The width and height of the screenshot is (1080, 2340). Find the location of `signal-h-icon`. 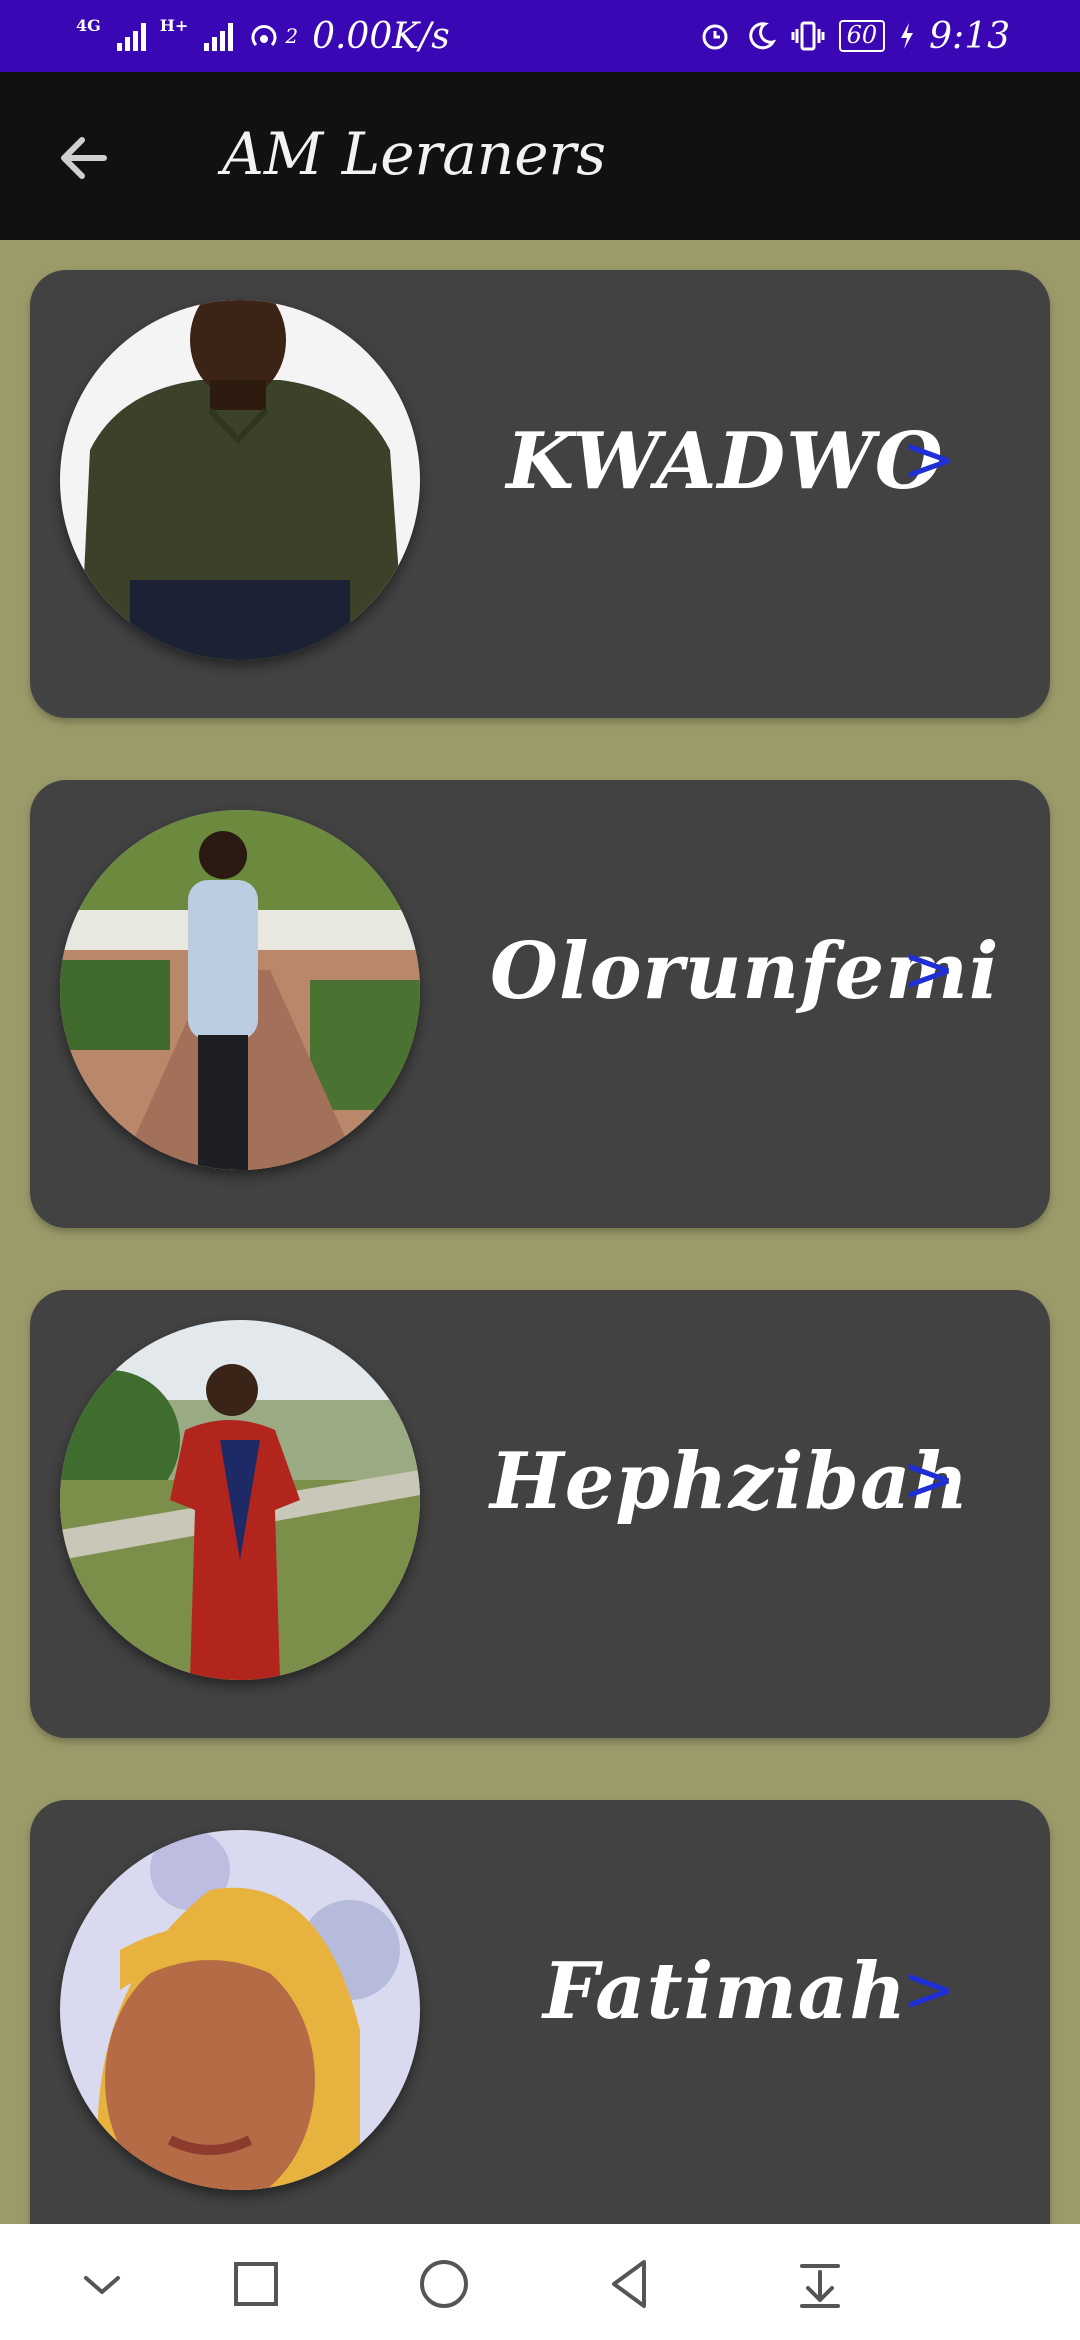

signal-h-icon is located at coordinates (219, 36).